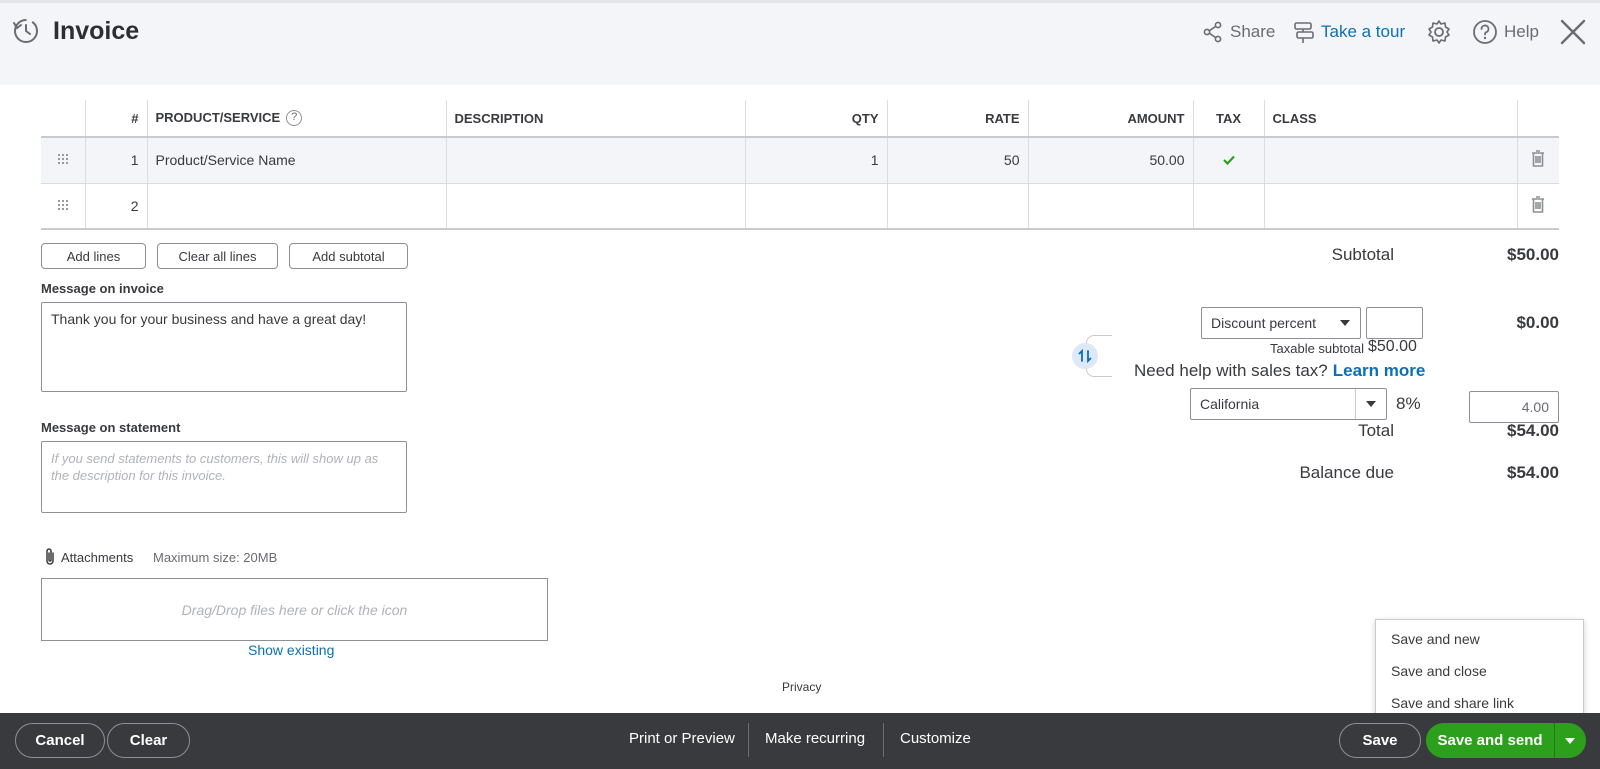 This screenshot has height=769, width=1600. Describe the element at coordinates (1538, 119) in the screenshot. I see `delete-column-header` at that location.